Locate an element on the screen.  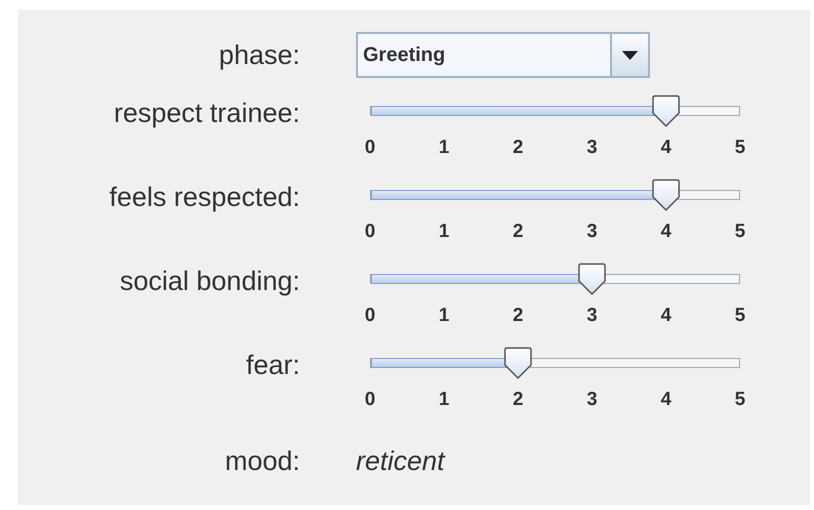
mood-value: reticent is located at coordinates (400, 461).